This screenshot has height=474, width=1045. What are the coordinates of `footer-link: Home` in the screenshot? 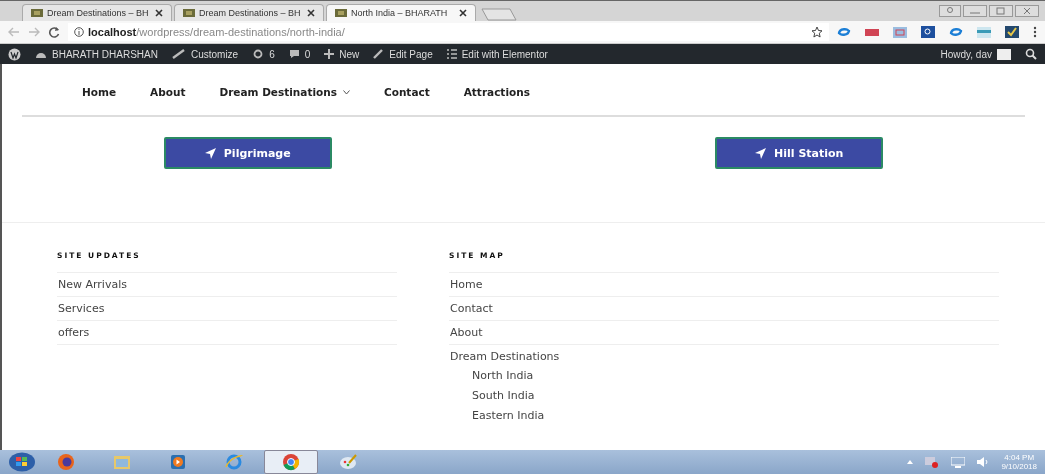 It's located at (724, 284).